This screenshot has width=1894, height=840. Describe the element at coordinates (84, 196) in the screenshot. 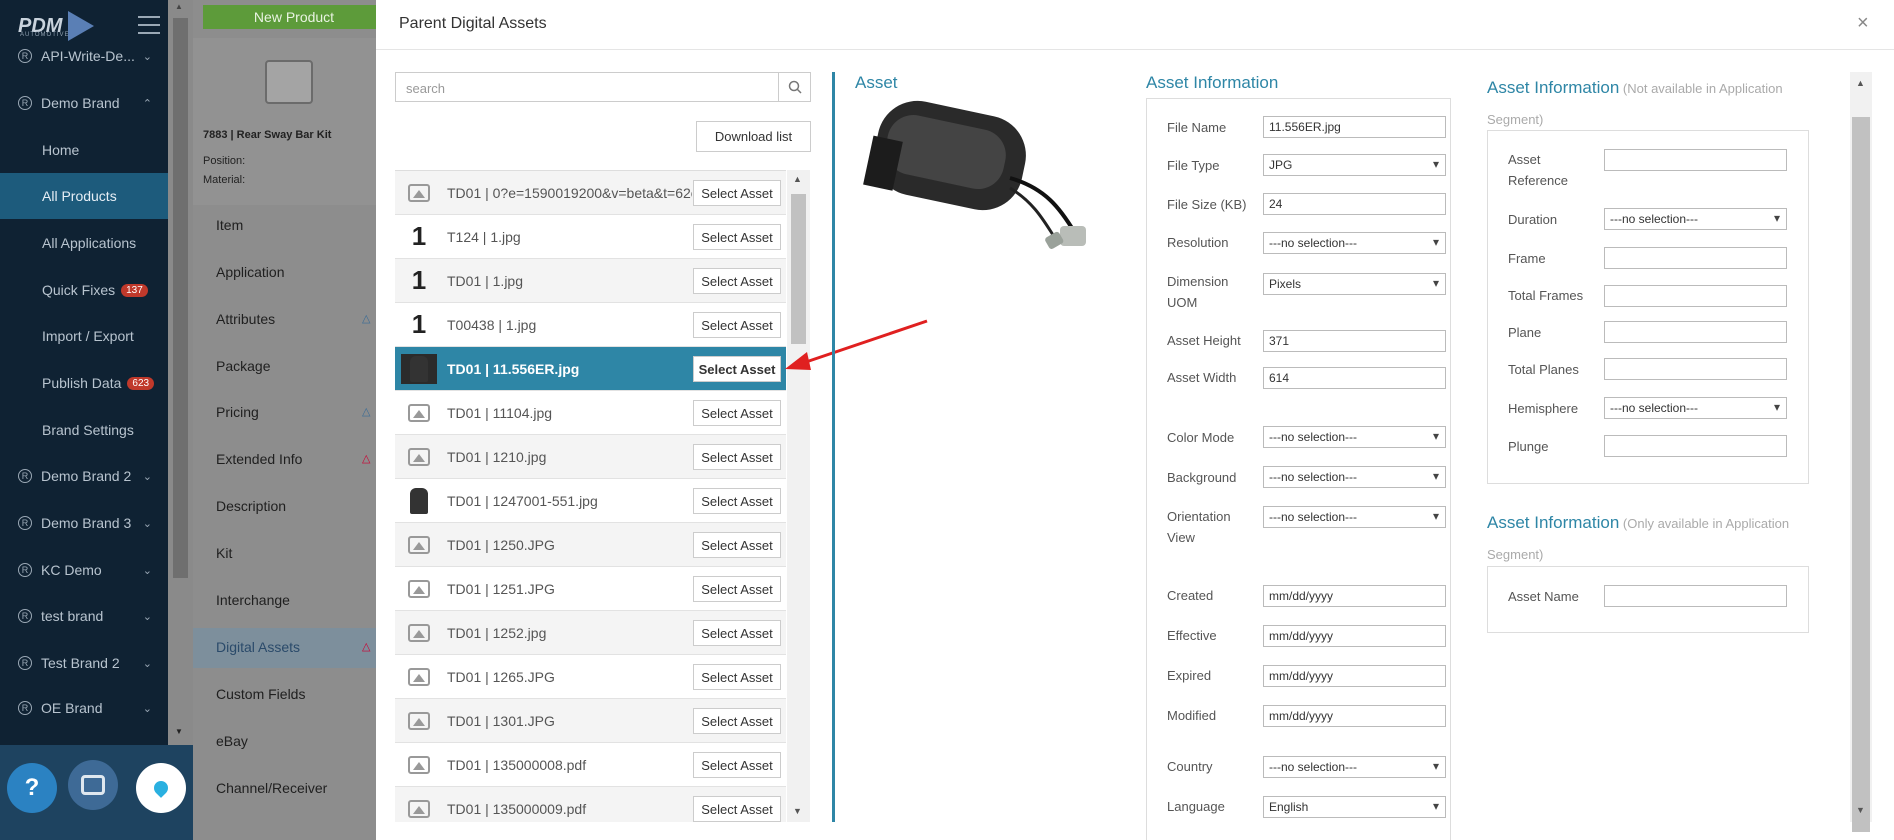

I see `sidebar-item-all-products: All Products` at that location.